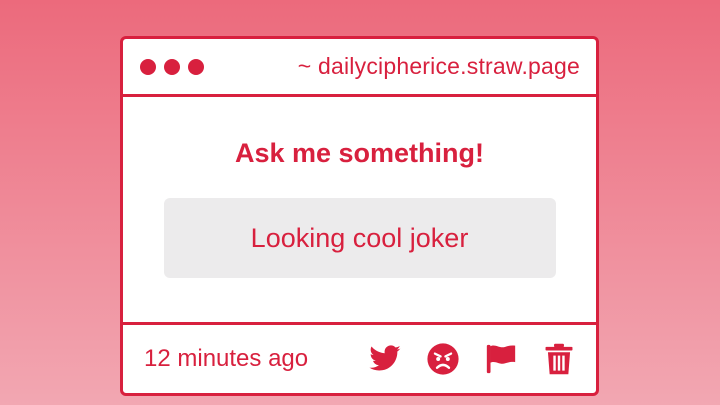  Describe the element at coordinates (385, 359) in the screenshot. I see `twitter-icon` at that location.